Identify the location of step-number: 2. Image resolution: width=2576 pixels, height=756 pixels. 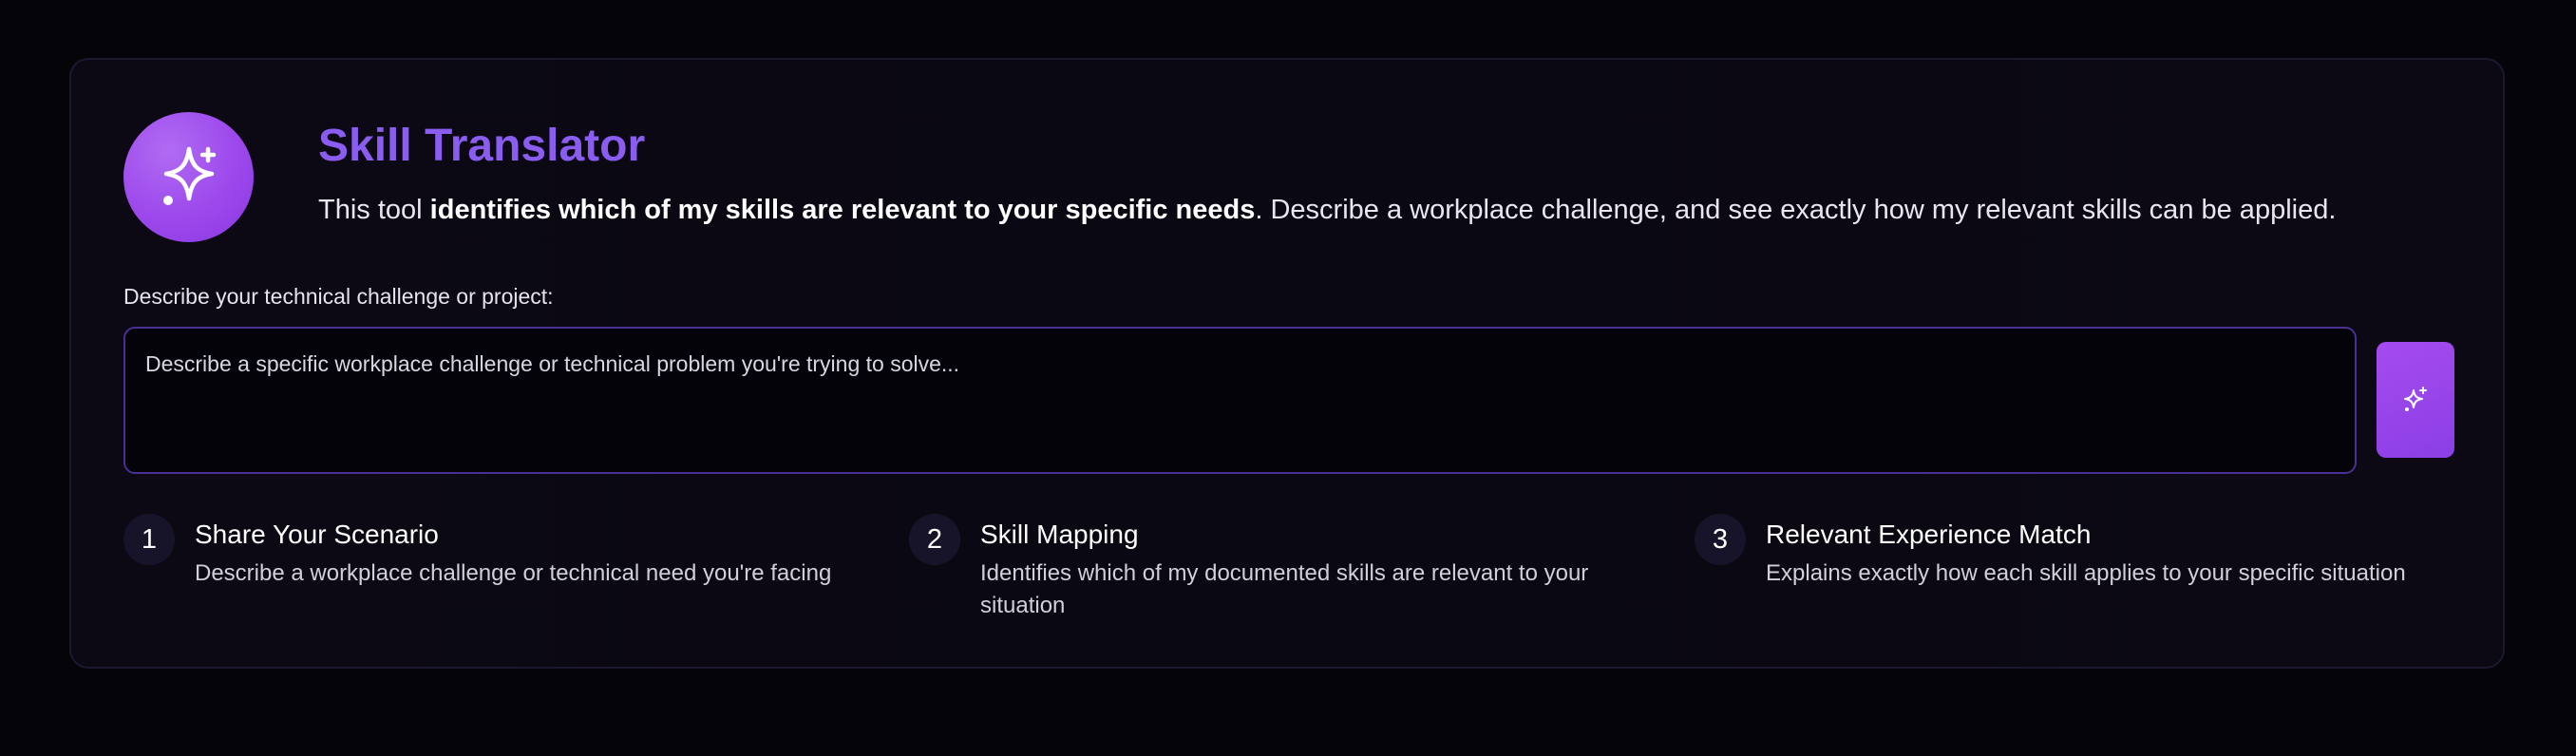
(934, 539).